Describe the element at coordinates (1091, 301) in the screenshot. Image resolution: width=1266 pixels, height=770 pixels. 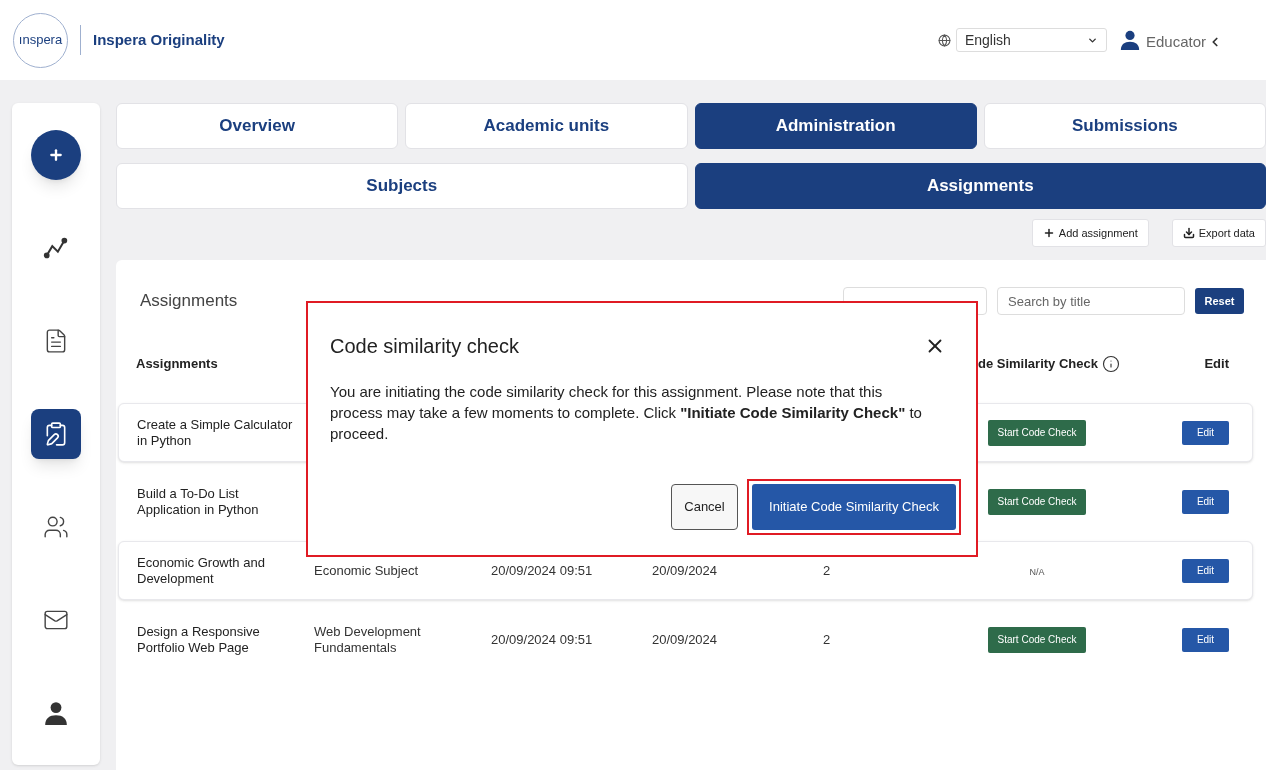
I see `search-field: Search by title` at that location.